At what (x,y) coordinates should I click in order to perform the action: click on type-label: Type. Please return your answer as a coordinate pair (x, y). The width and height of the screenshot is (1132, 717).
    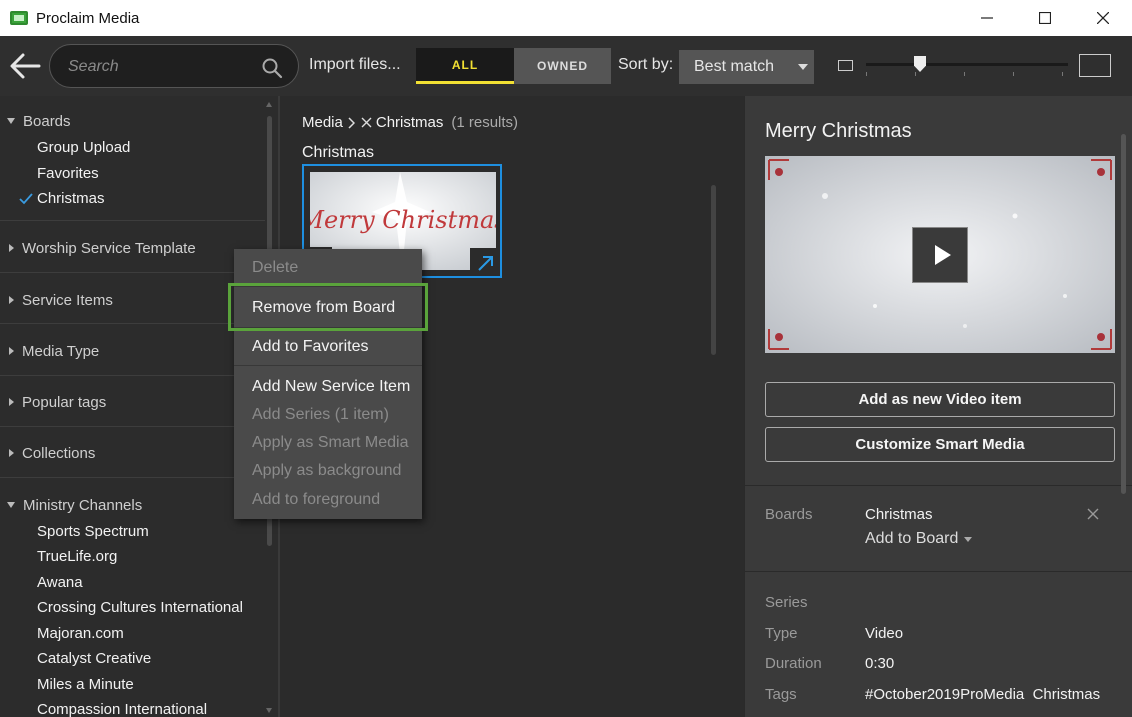
    Looking at the image, I should click on (781, 633).